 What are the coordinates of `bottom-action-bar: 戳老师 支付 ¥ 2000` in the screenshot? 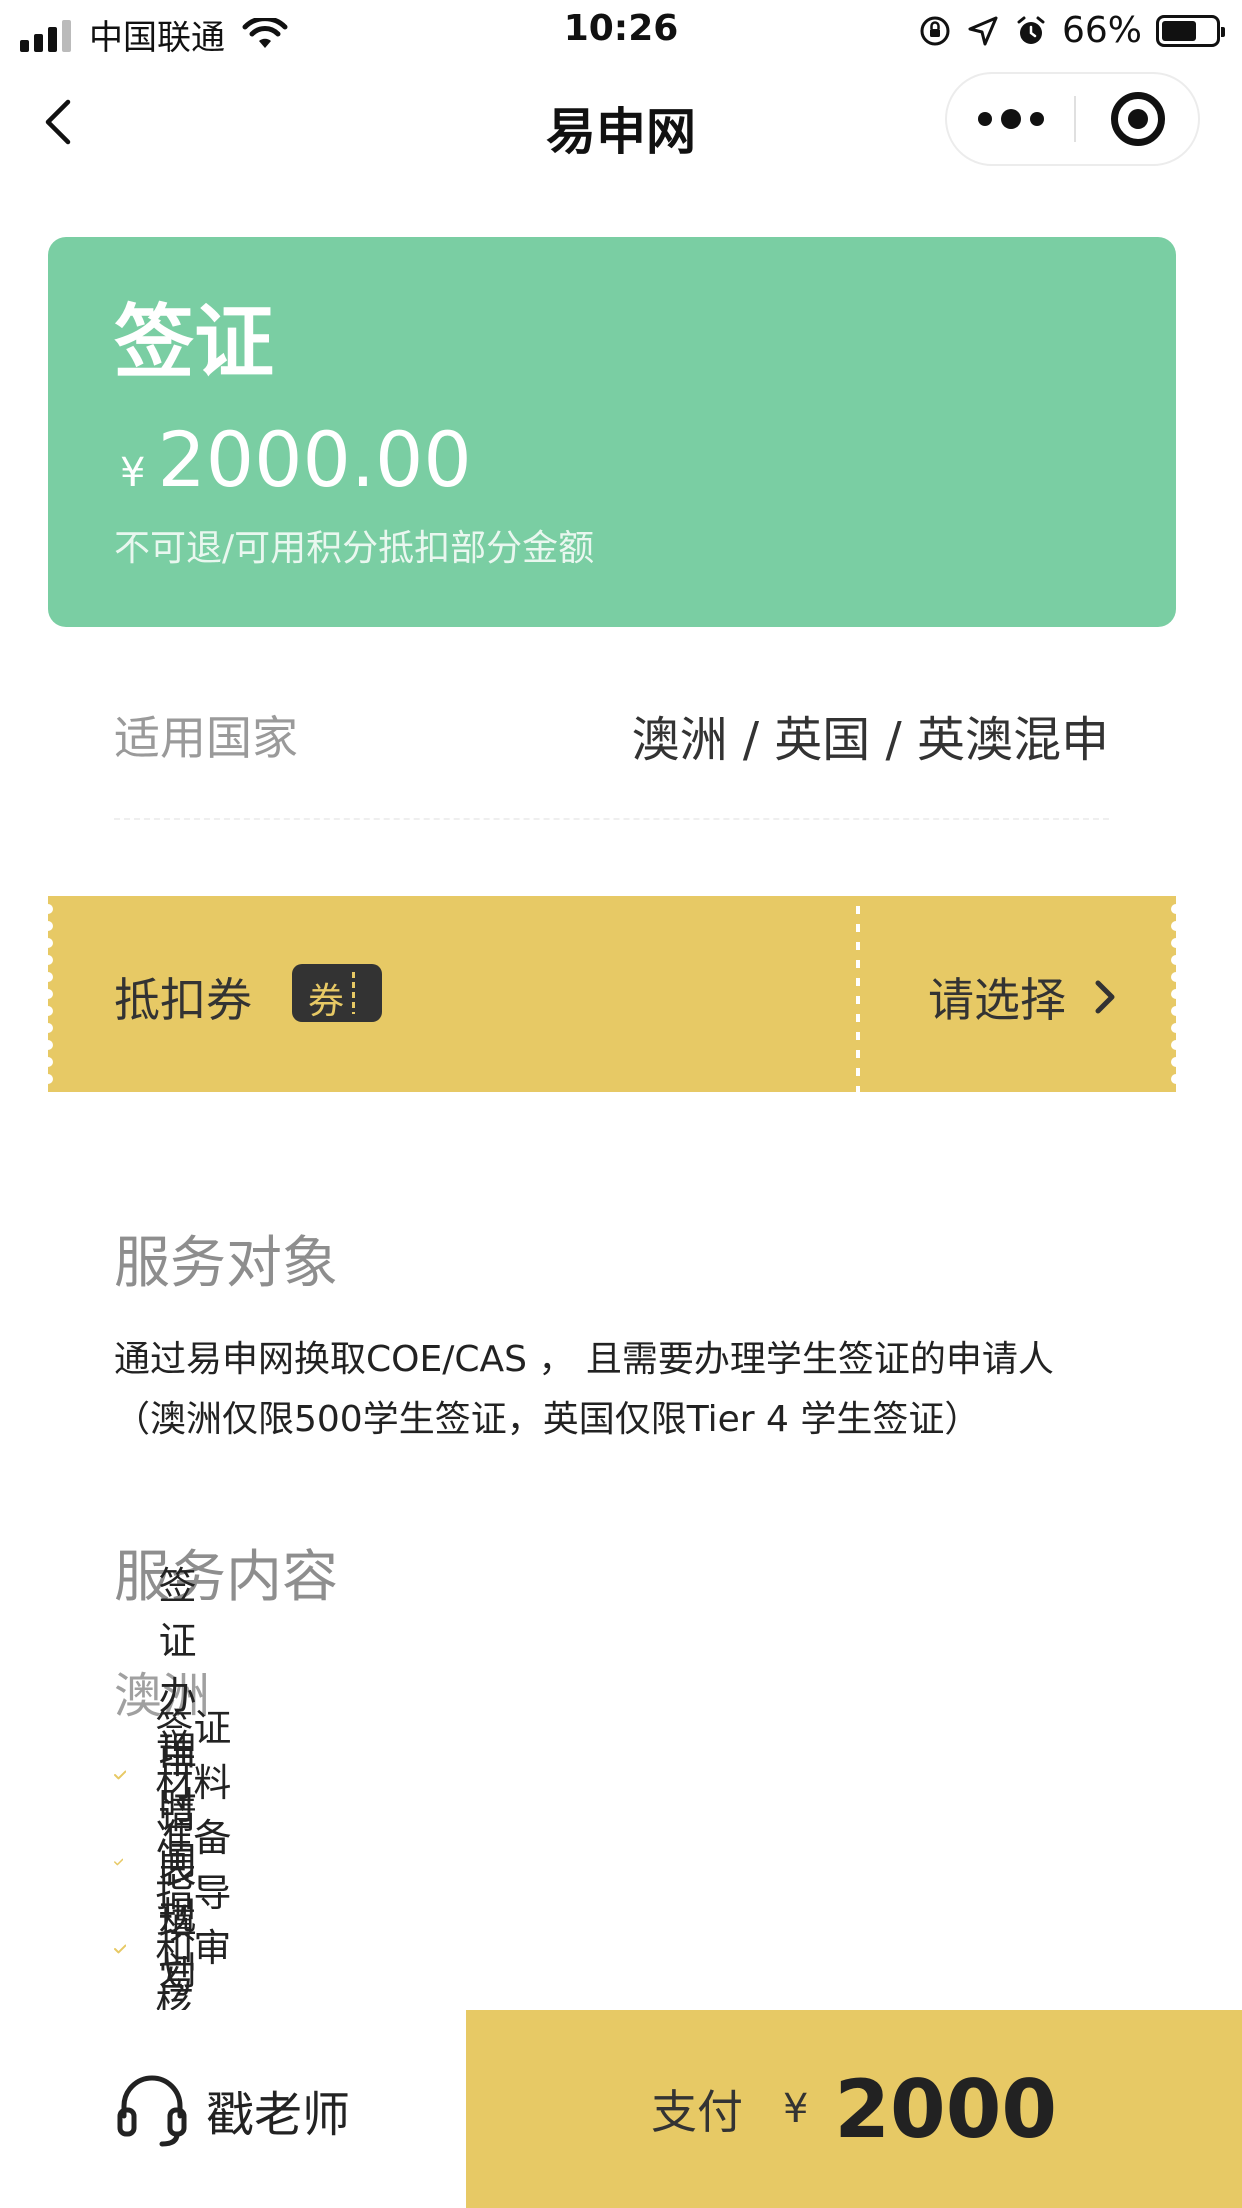 It's located at (621, 2109).